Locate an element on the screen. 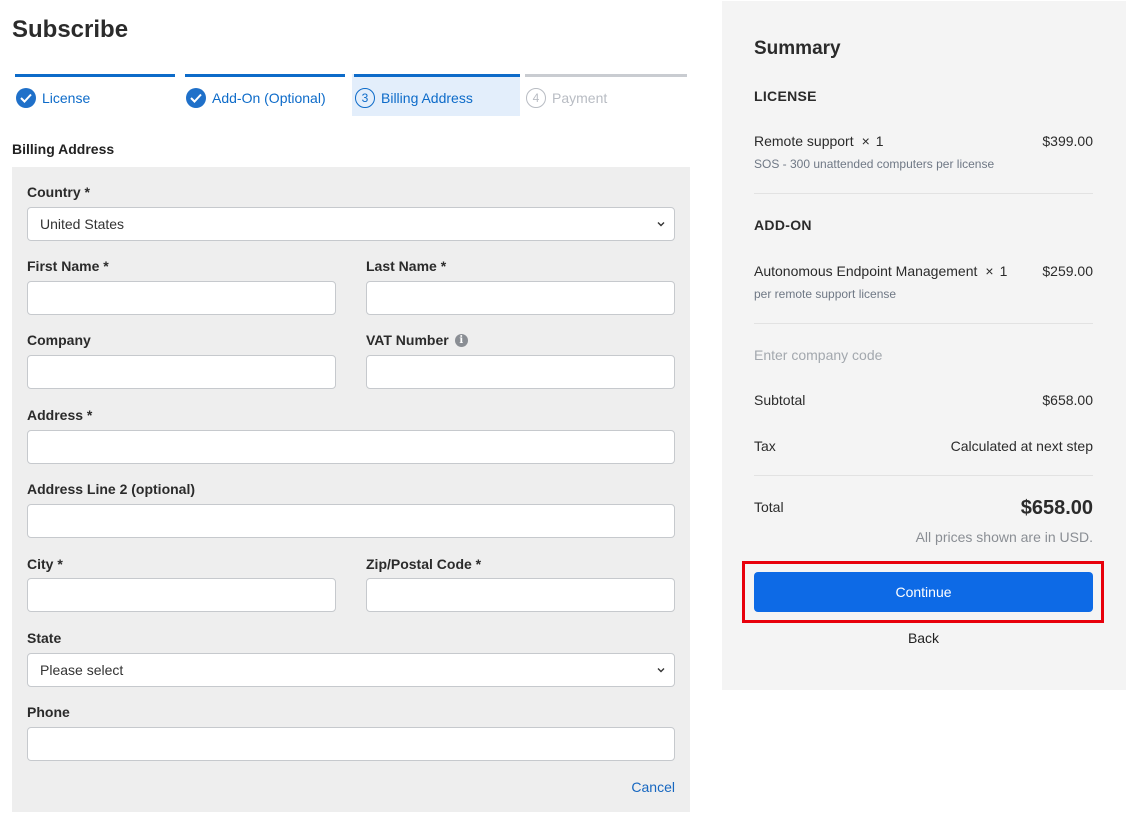  cancel-link: Cancel is located at coordinates (653, 787).